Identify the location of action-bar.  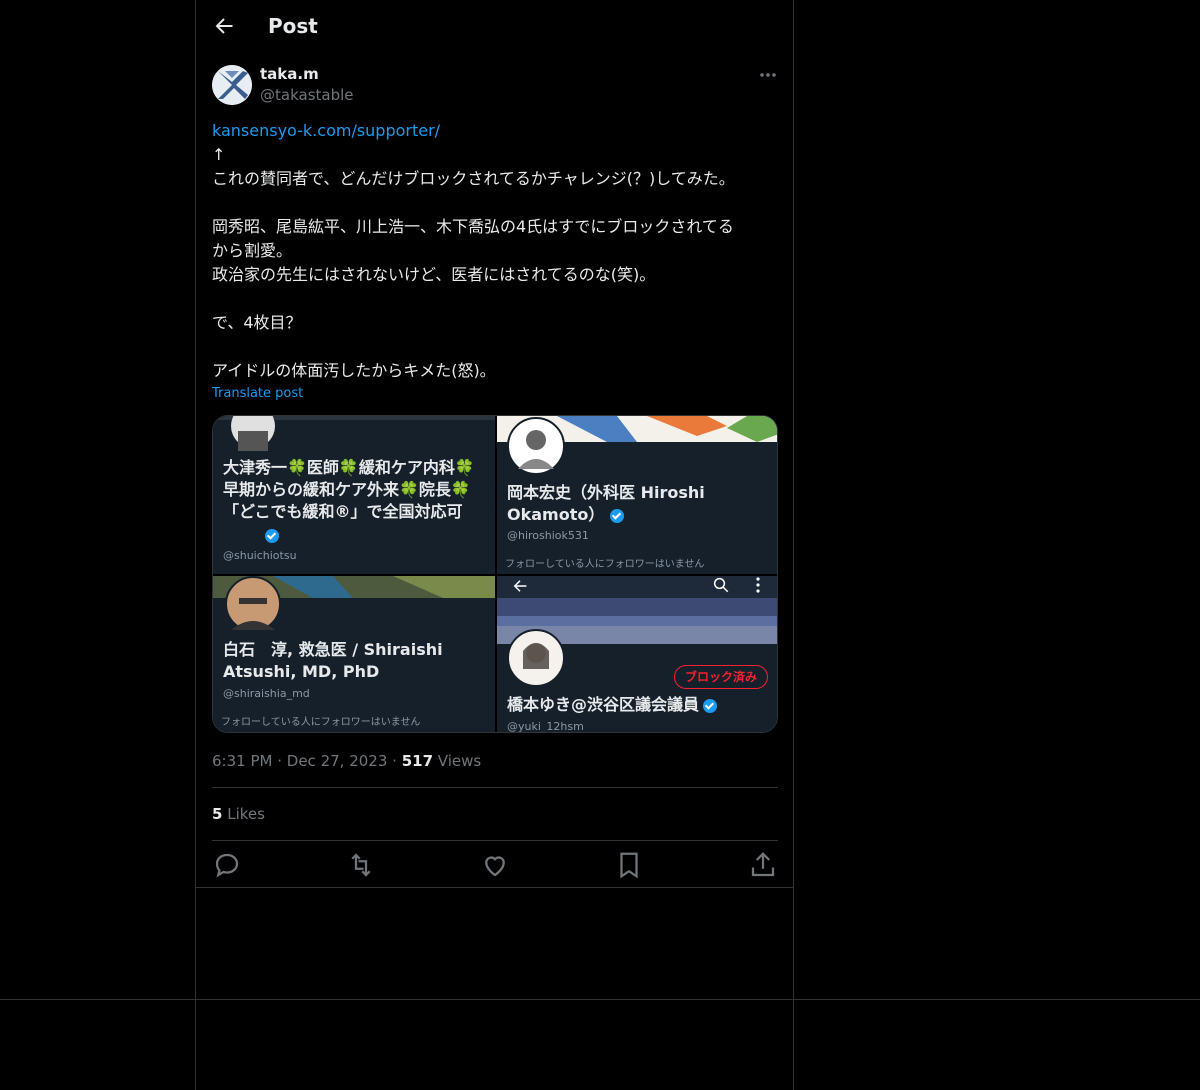
(495, 865).